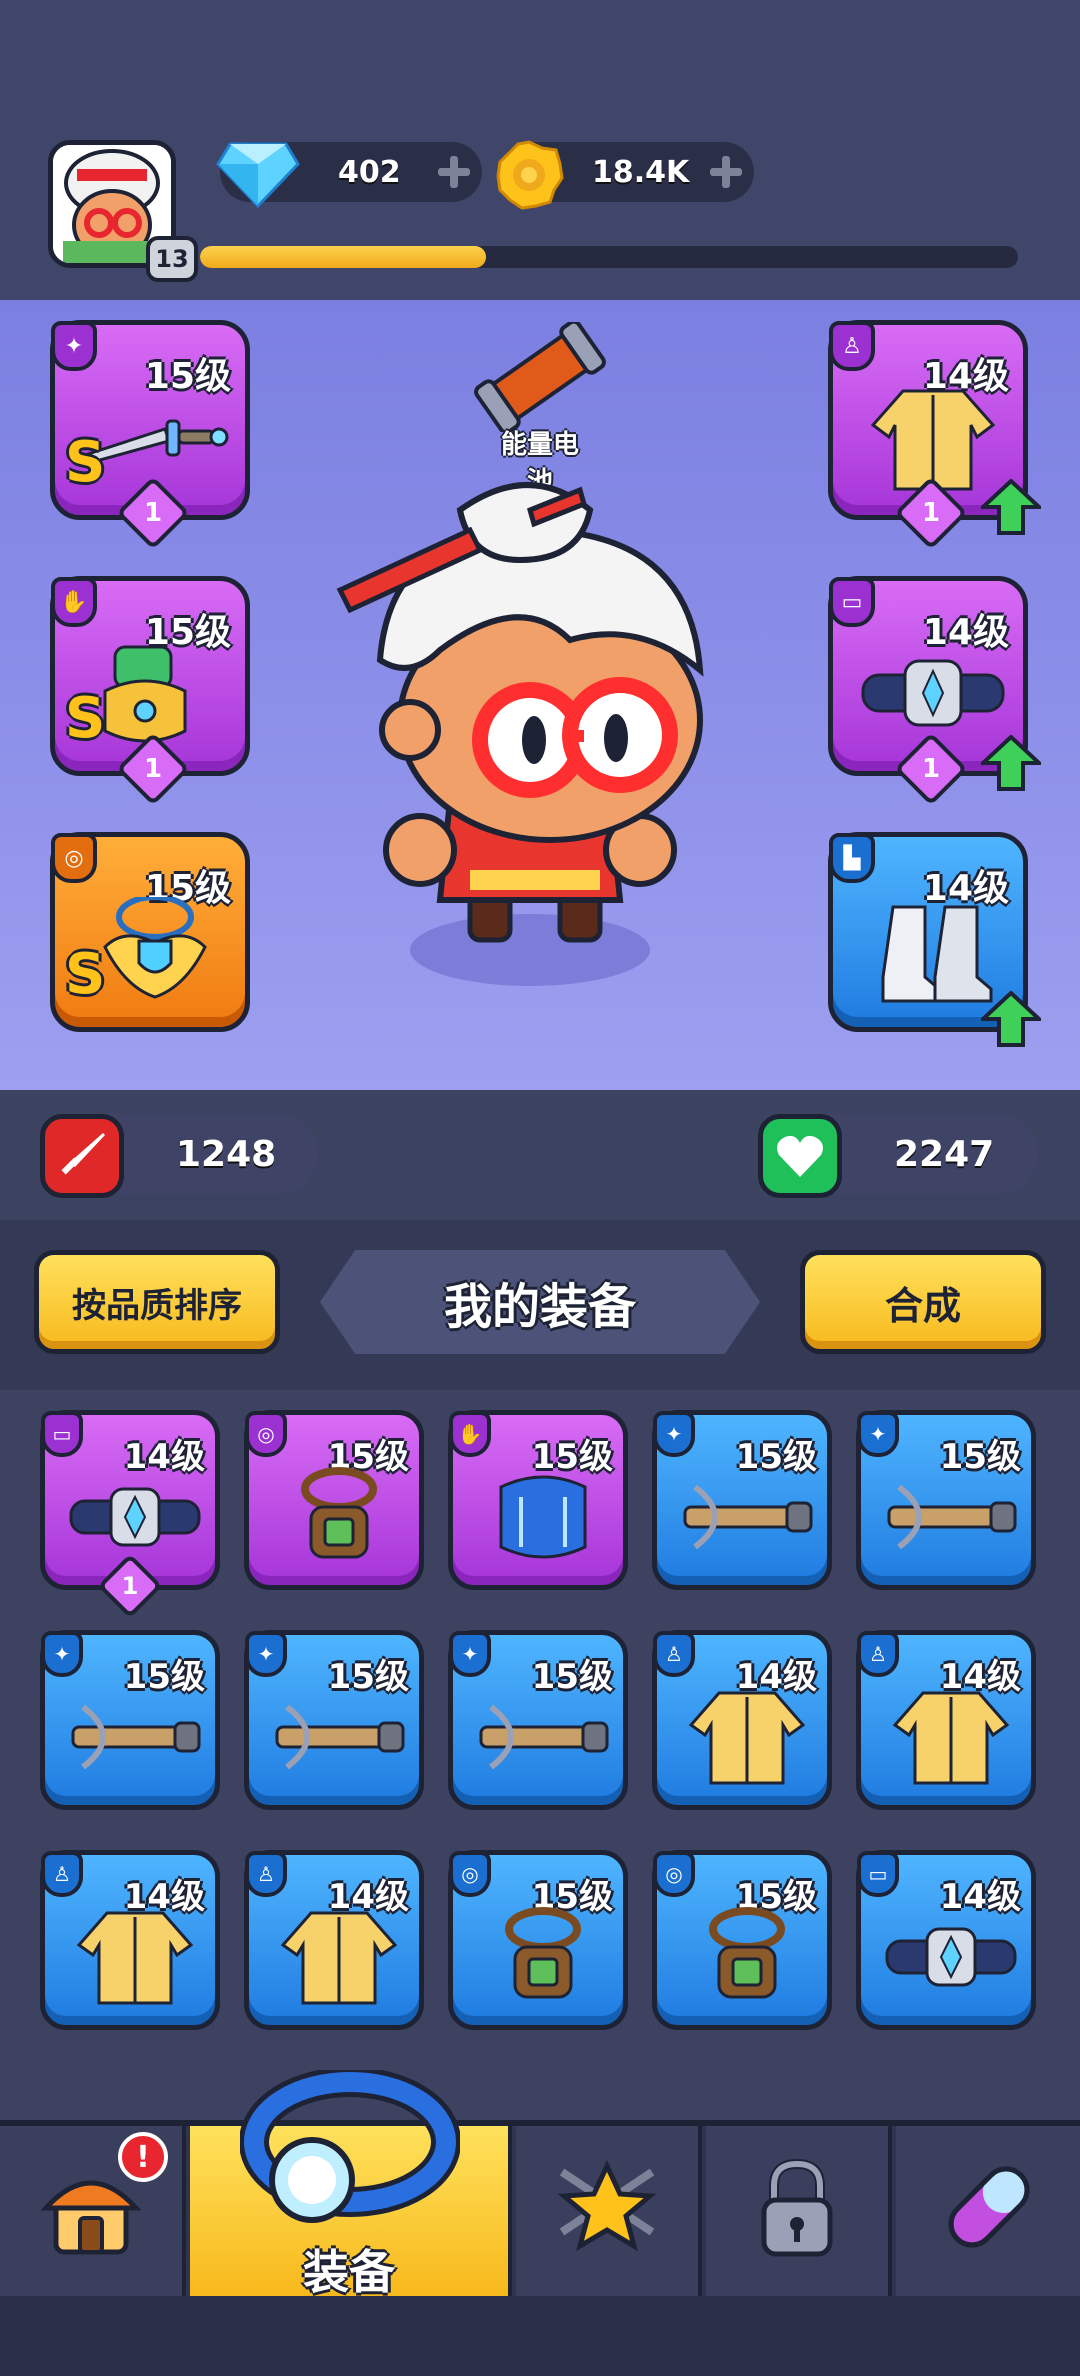 The height and width of the screenshot is (2376, 1080). I want to click on tab-equipment-label: 装备, so click(349, 2272).